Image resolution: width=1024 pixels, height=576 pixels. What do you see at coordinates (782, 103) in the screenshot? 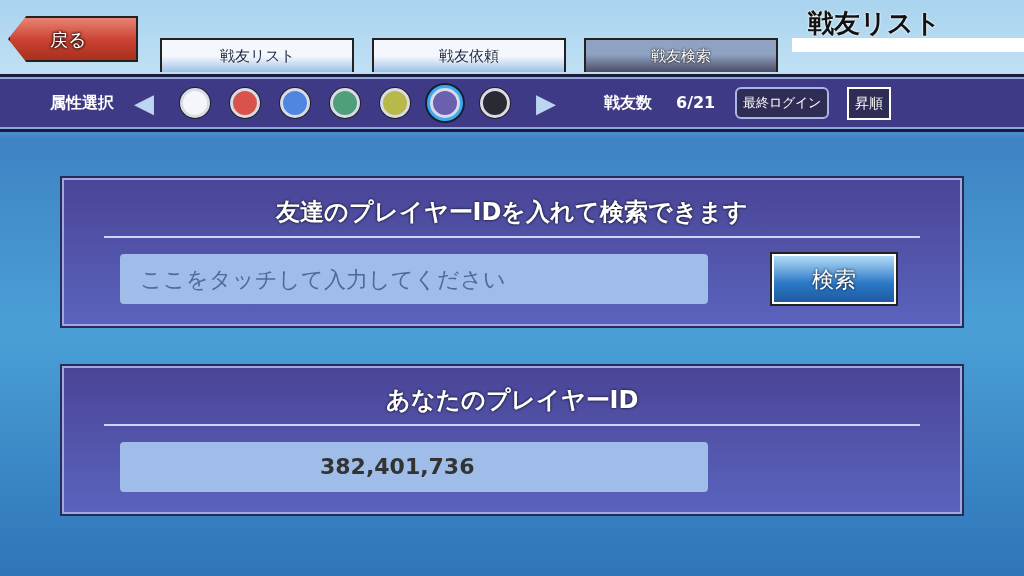
I see `sort-key-button: 最終ログイン` at bounding box center [782, 103].